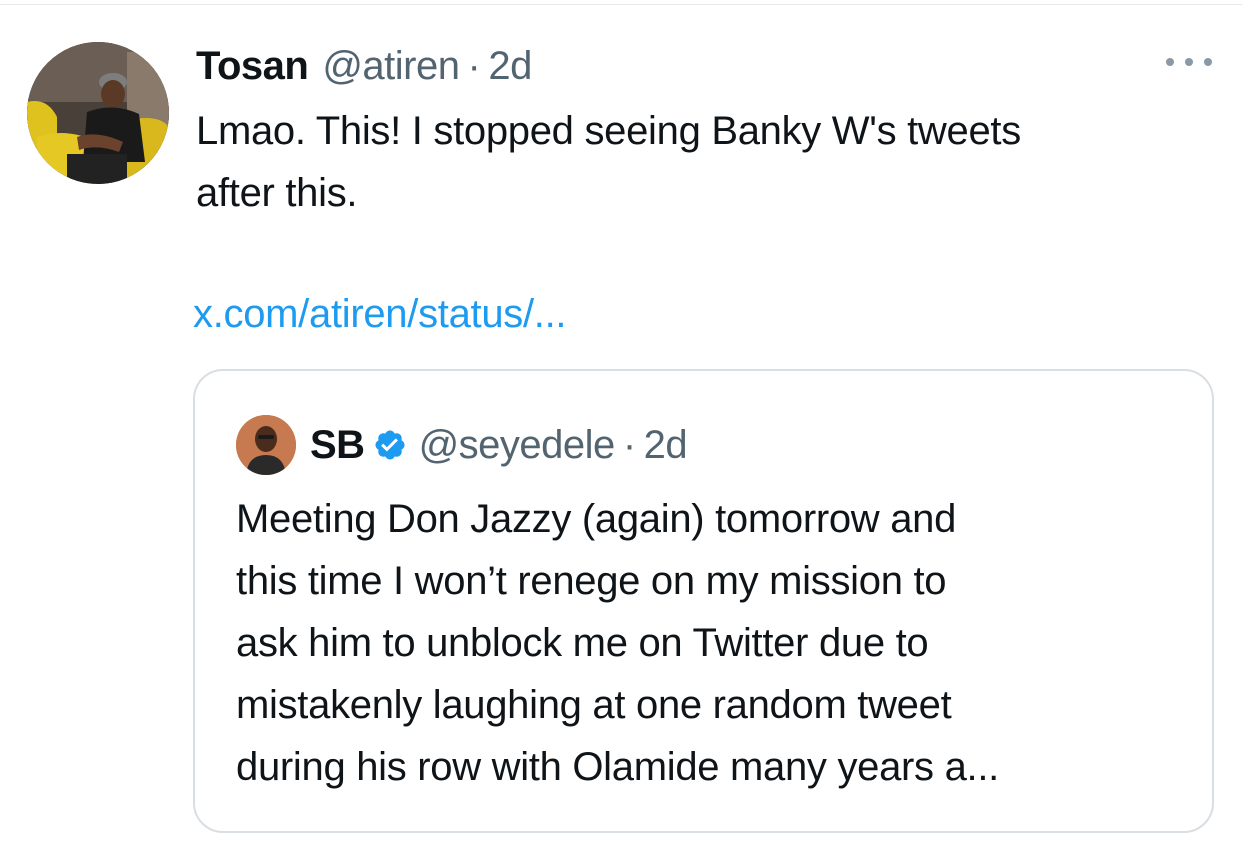 The width and height of the screenshot is (1242, 845). I want to click on more-horizontal-icon, so click(1189, 62).